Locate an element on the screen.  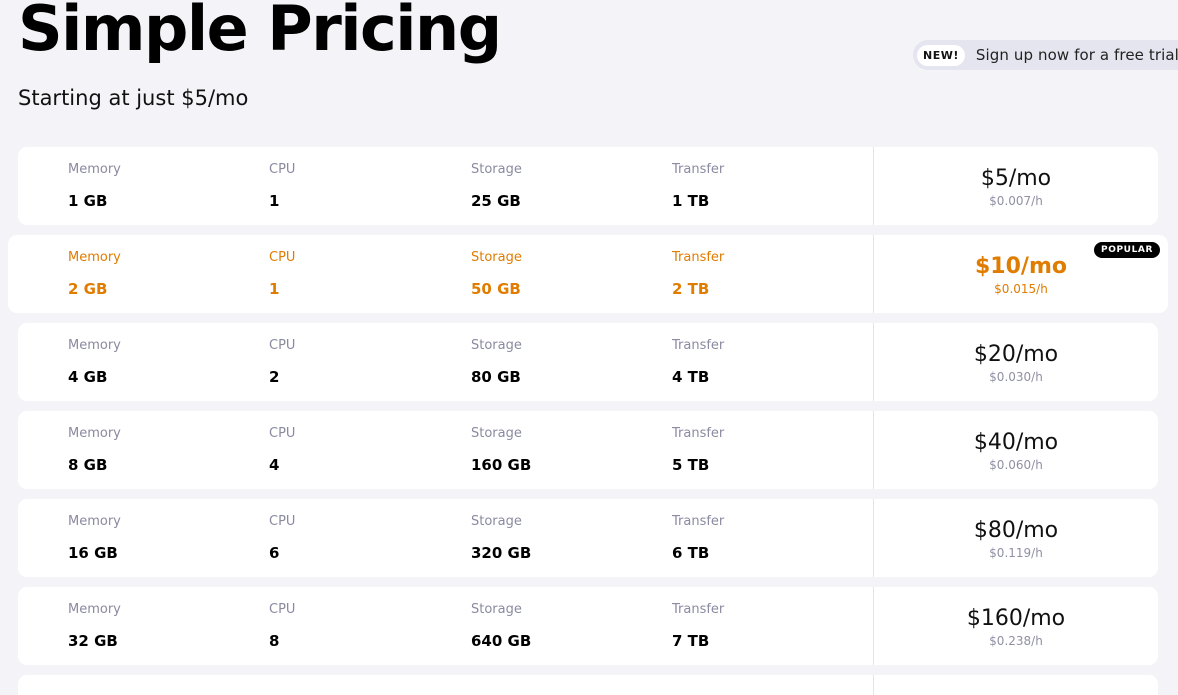
monthly-price: $5/mo is located at coordinates (1016, 178).